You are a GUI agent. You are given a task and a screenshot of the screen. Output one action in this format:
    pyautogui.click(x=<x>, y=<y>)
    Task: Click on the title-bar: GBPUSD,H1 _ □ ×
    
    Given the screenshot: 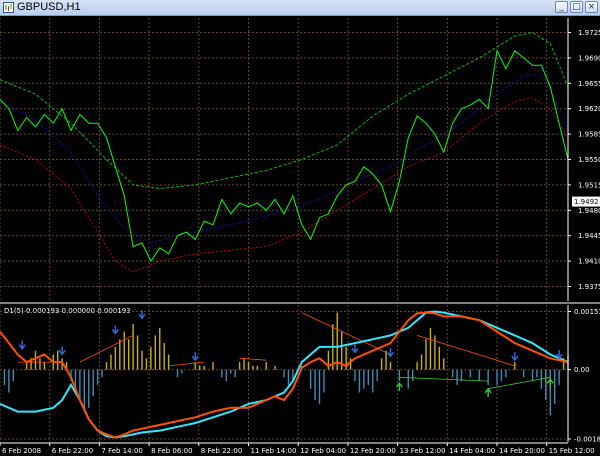 What is the action you would take?
    pyautogui.click(x=300, y=8)
    